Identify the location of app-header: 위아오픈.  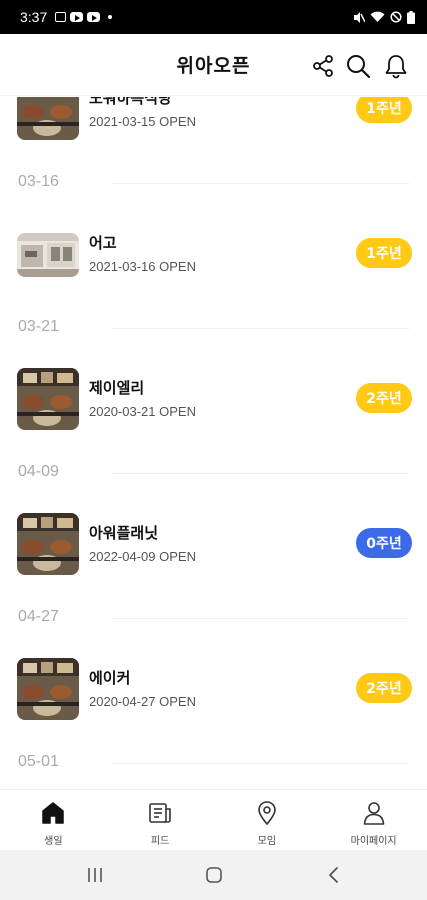
(213, 65).